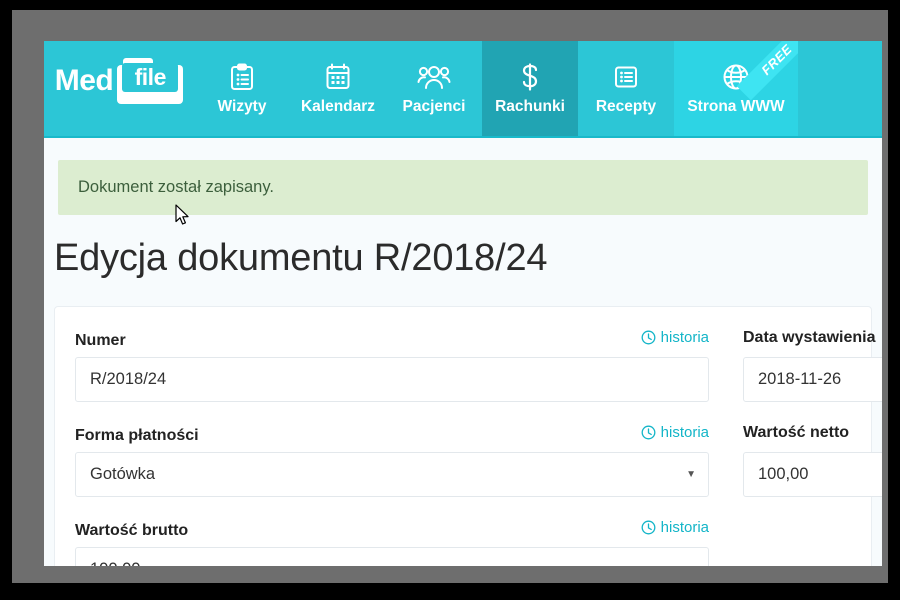  Describe the element at coordinates (434, 106) in the screenshot. I see `nav-label-pacjenci: Pacjenci` at that location.